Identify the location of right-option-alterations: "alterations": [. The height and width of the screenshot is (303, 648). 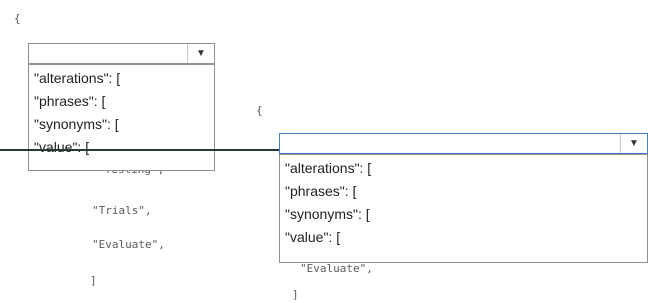
(463, 168).